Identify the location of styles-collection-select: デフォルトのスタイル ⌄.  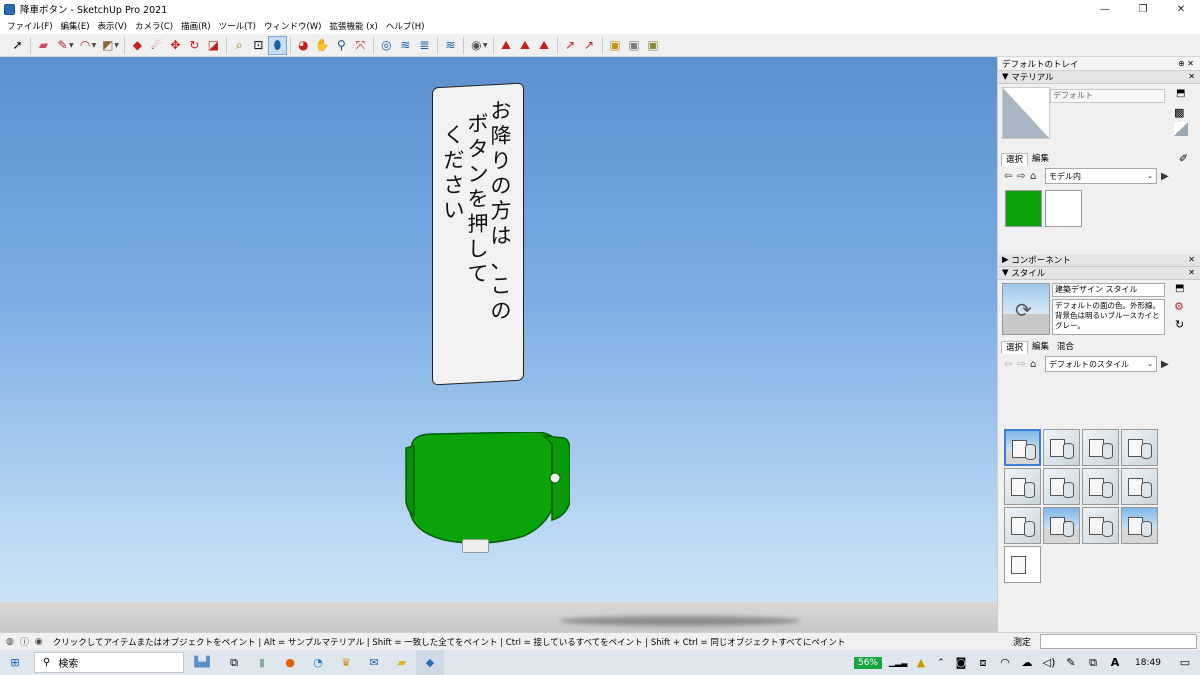
(1101, 364).